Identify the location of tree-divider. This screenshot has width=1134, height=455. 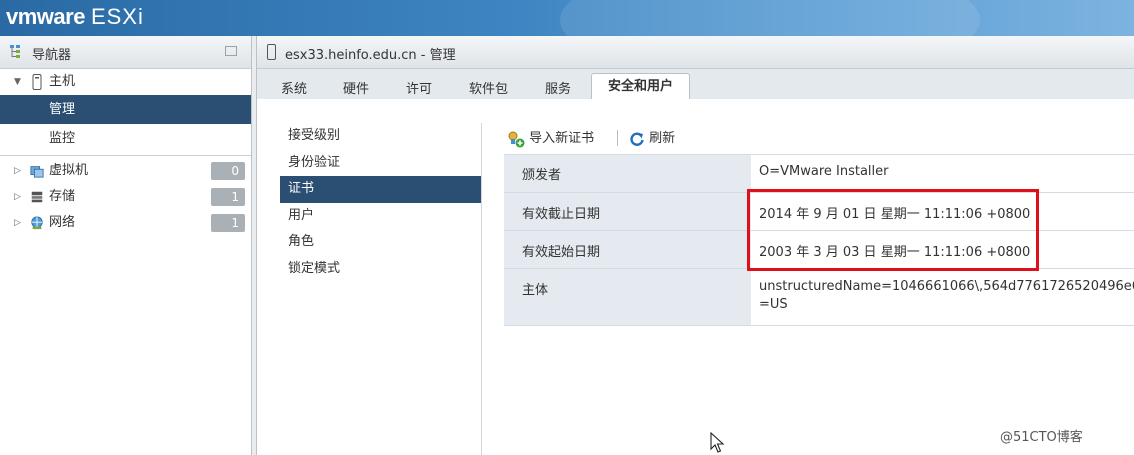
(125, 155).